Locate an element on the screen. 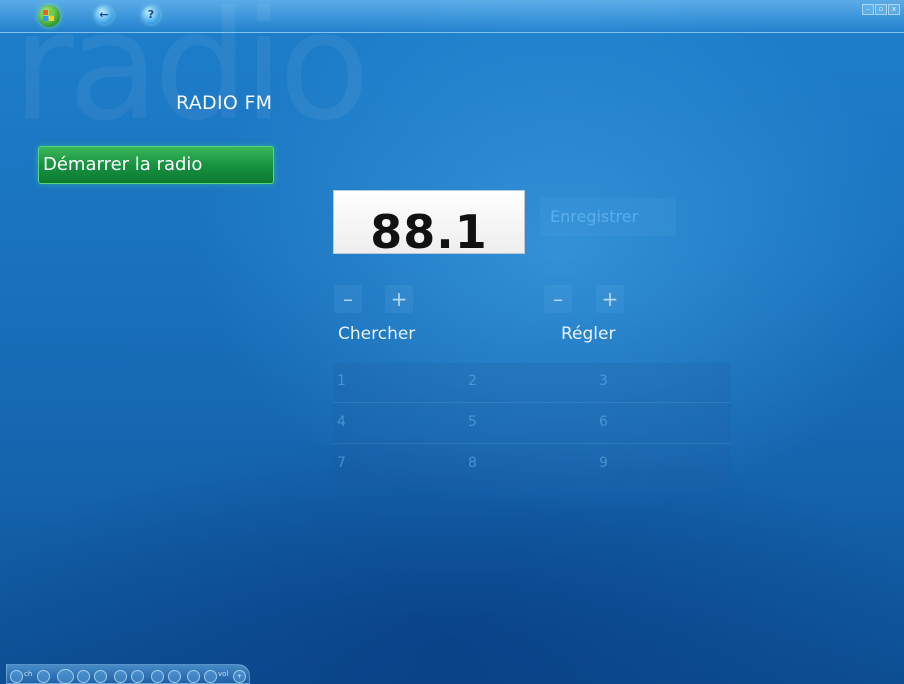  restore-button: ▫ is located at coordinates (881, 9).